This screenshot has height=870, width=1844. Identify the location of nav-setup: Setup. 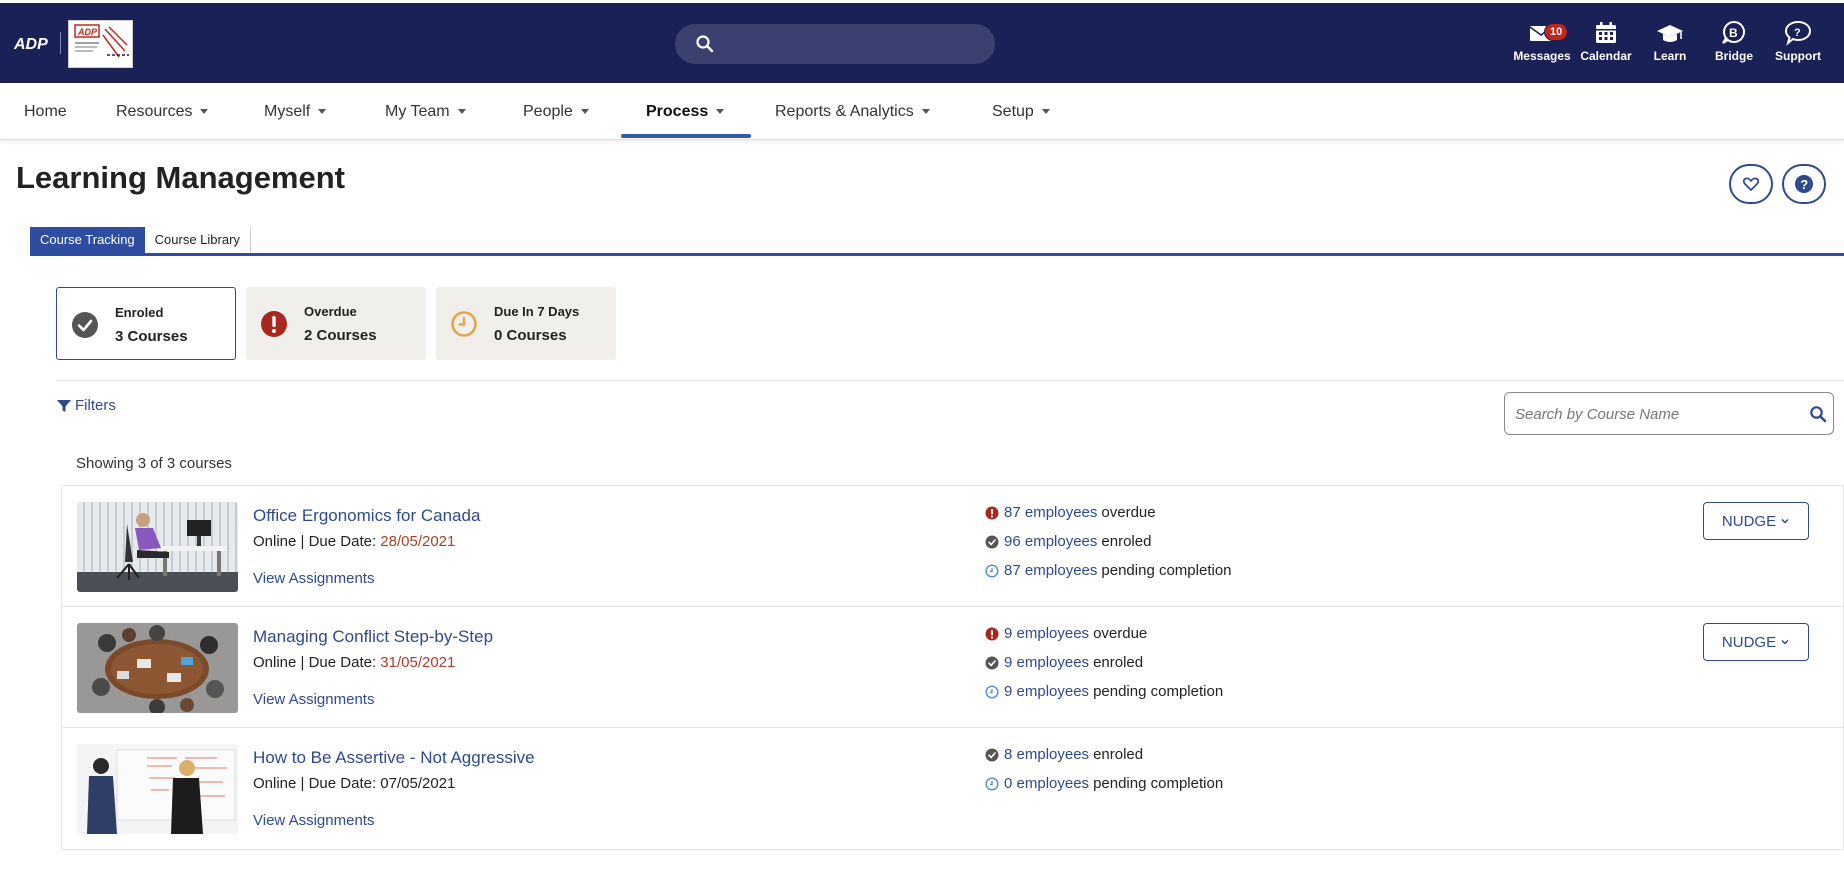
(1021, 112).